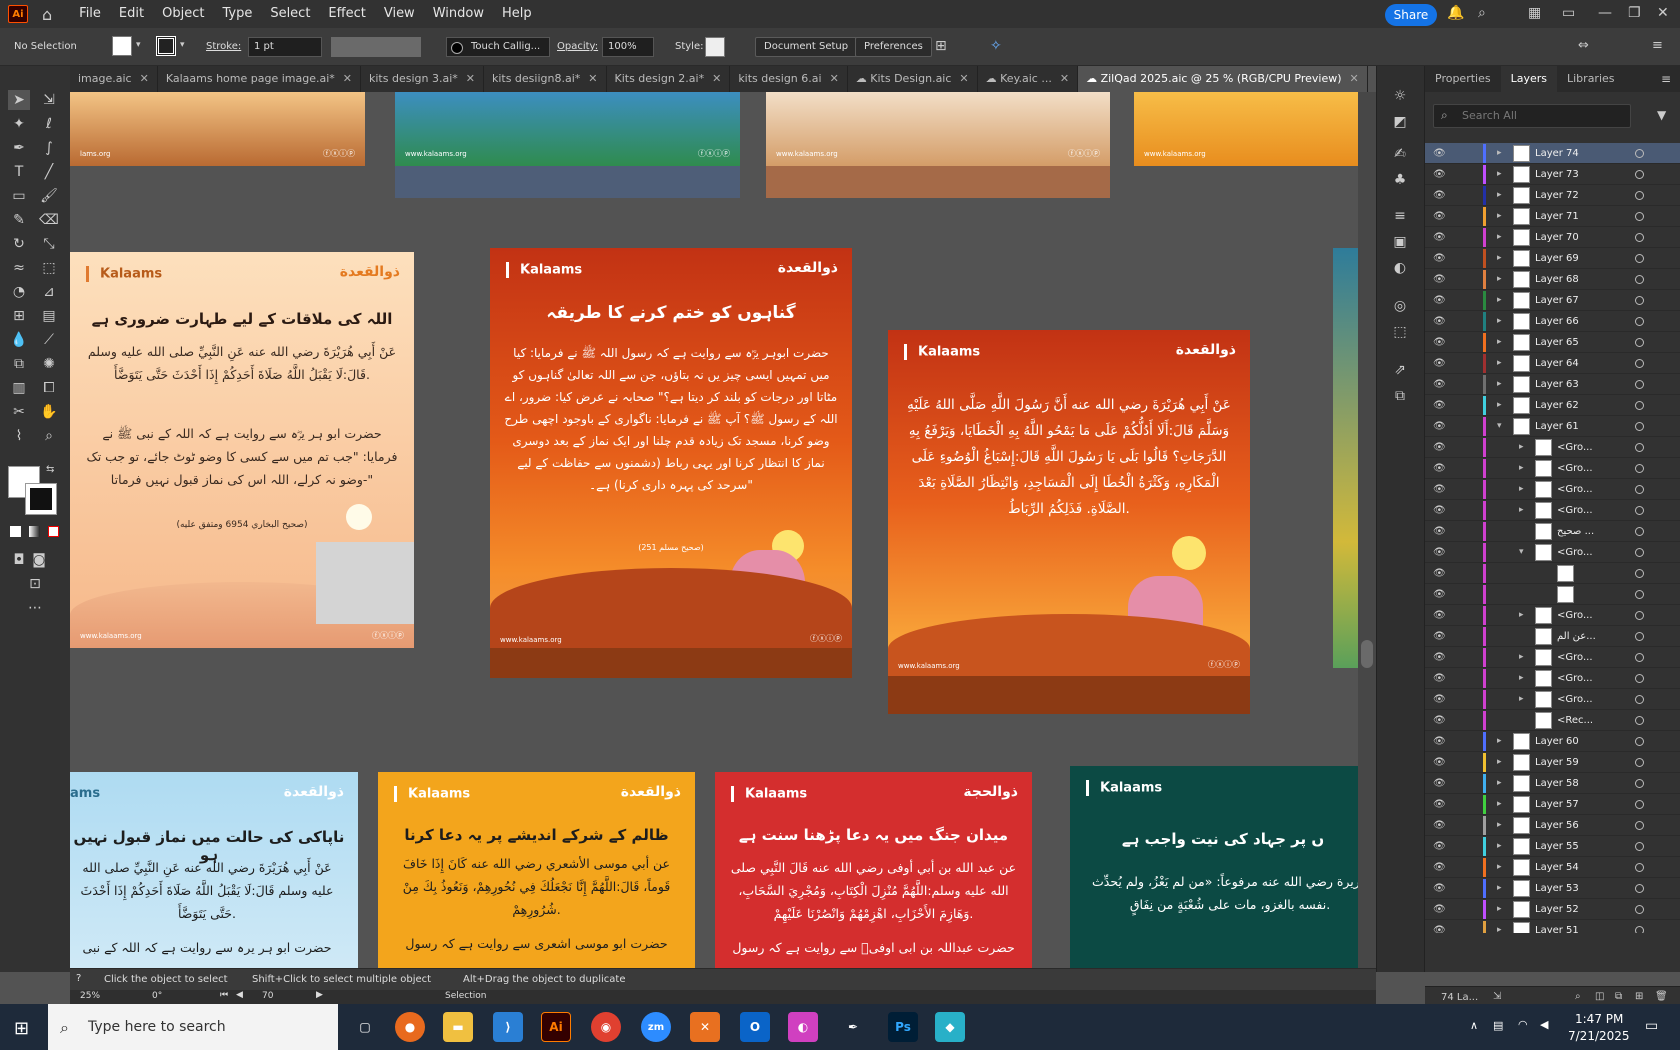 This screenshot has width=1680, height=1050. Describe the element at coordinates (49, 292) in the screenshot. I see `perspective-icon: ⊿` at that location.